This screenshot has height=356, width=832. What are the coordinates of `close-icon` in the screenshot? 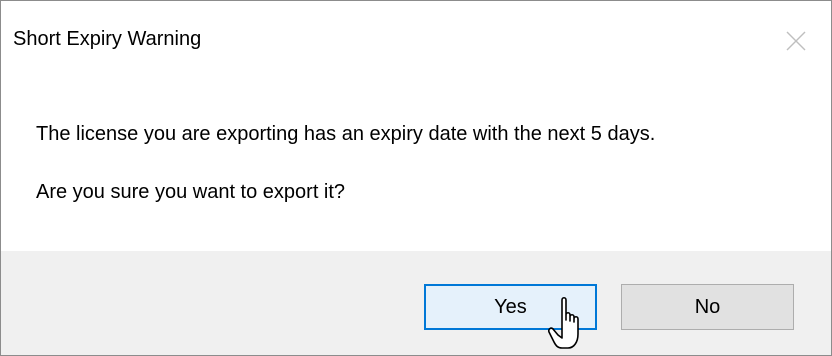 It's located at (796, 41).